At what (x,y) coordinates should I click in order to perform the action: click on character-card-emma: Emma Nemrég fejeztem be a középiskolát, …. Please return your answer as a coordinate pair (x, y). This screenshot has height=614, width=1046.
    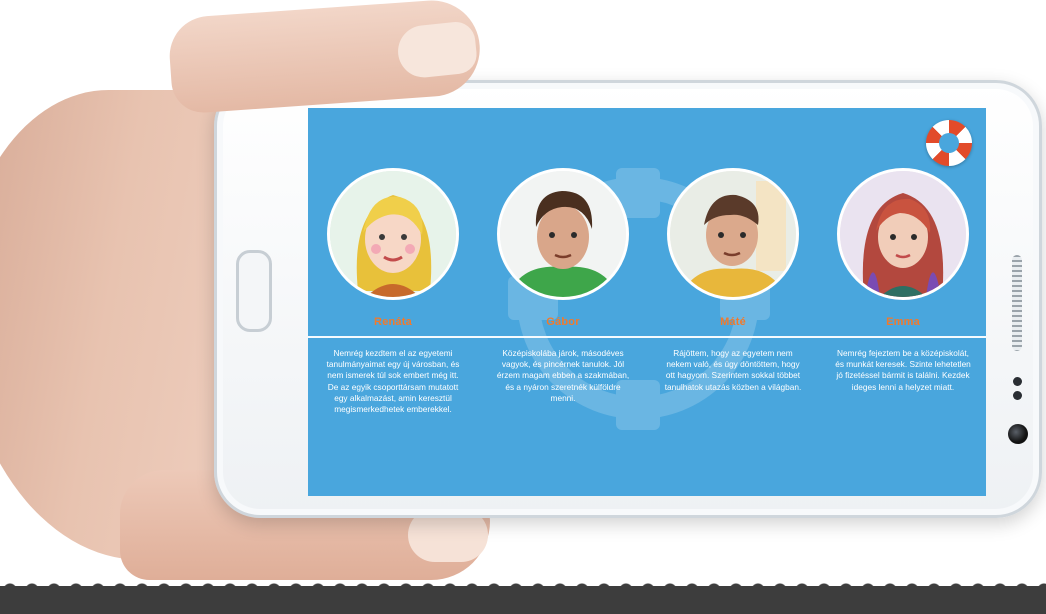
    Looking at the image, I should click on (903, 280).